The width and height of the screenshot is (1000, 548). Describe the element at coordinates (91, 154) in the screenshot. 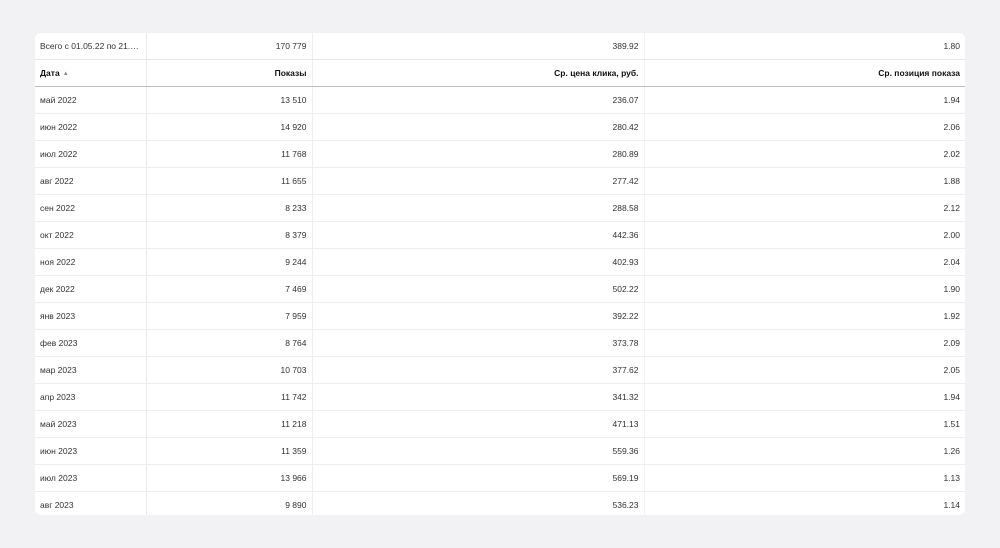

I see `row-date: июл 2022` at that location.